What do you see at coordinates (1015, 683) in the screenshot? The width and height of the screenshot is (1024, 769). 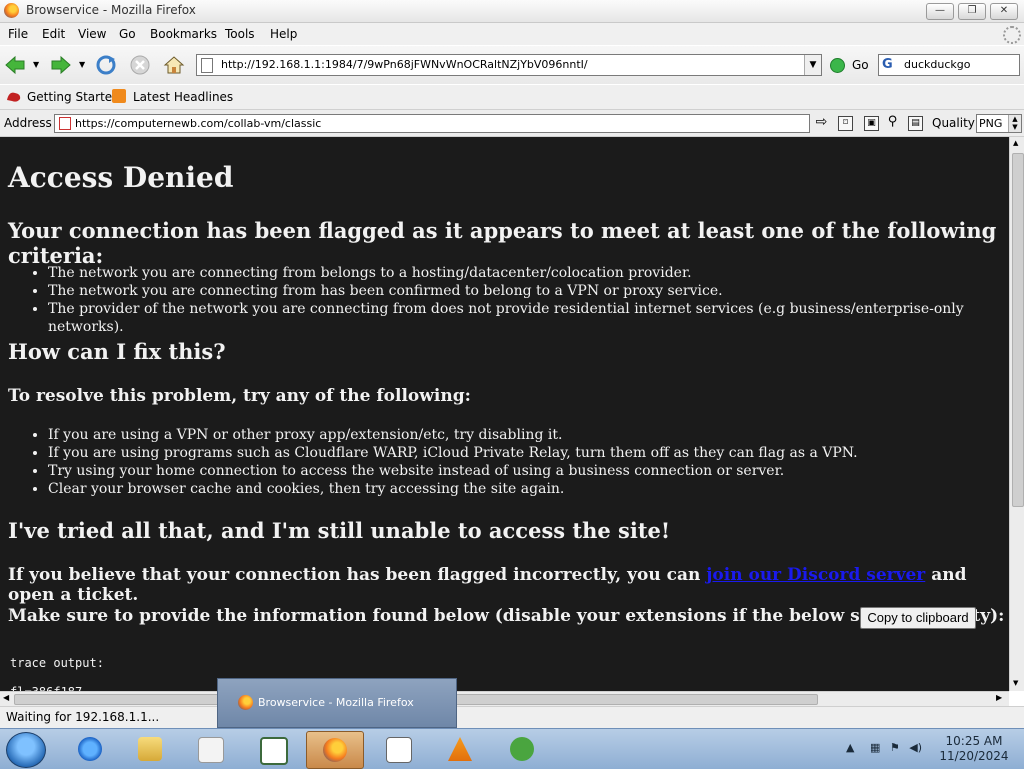 I see `scroll-down-icon: ▼` at bounding box center [1015, 683].